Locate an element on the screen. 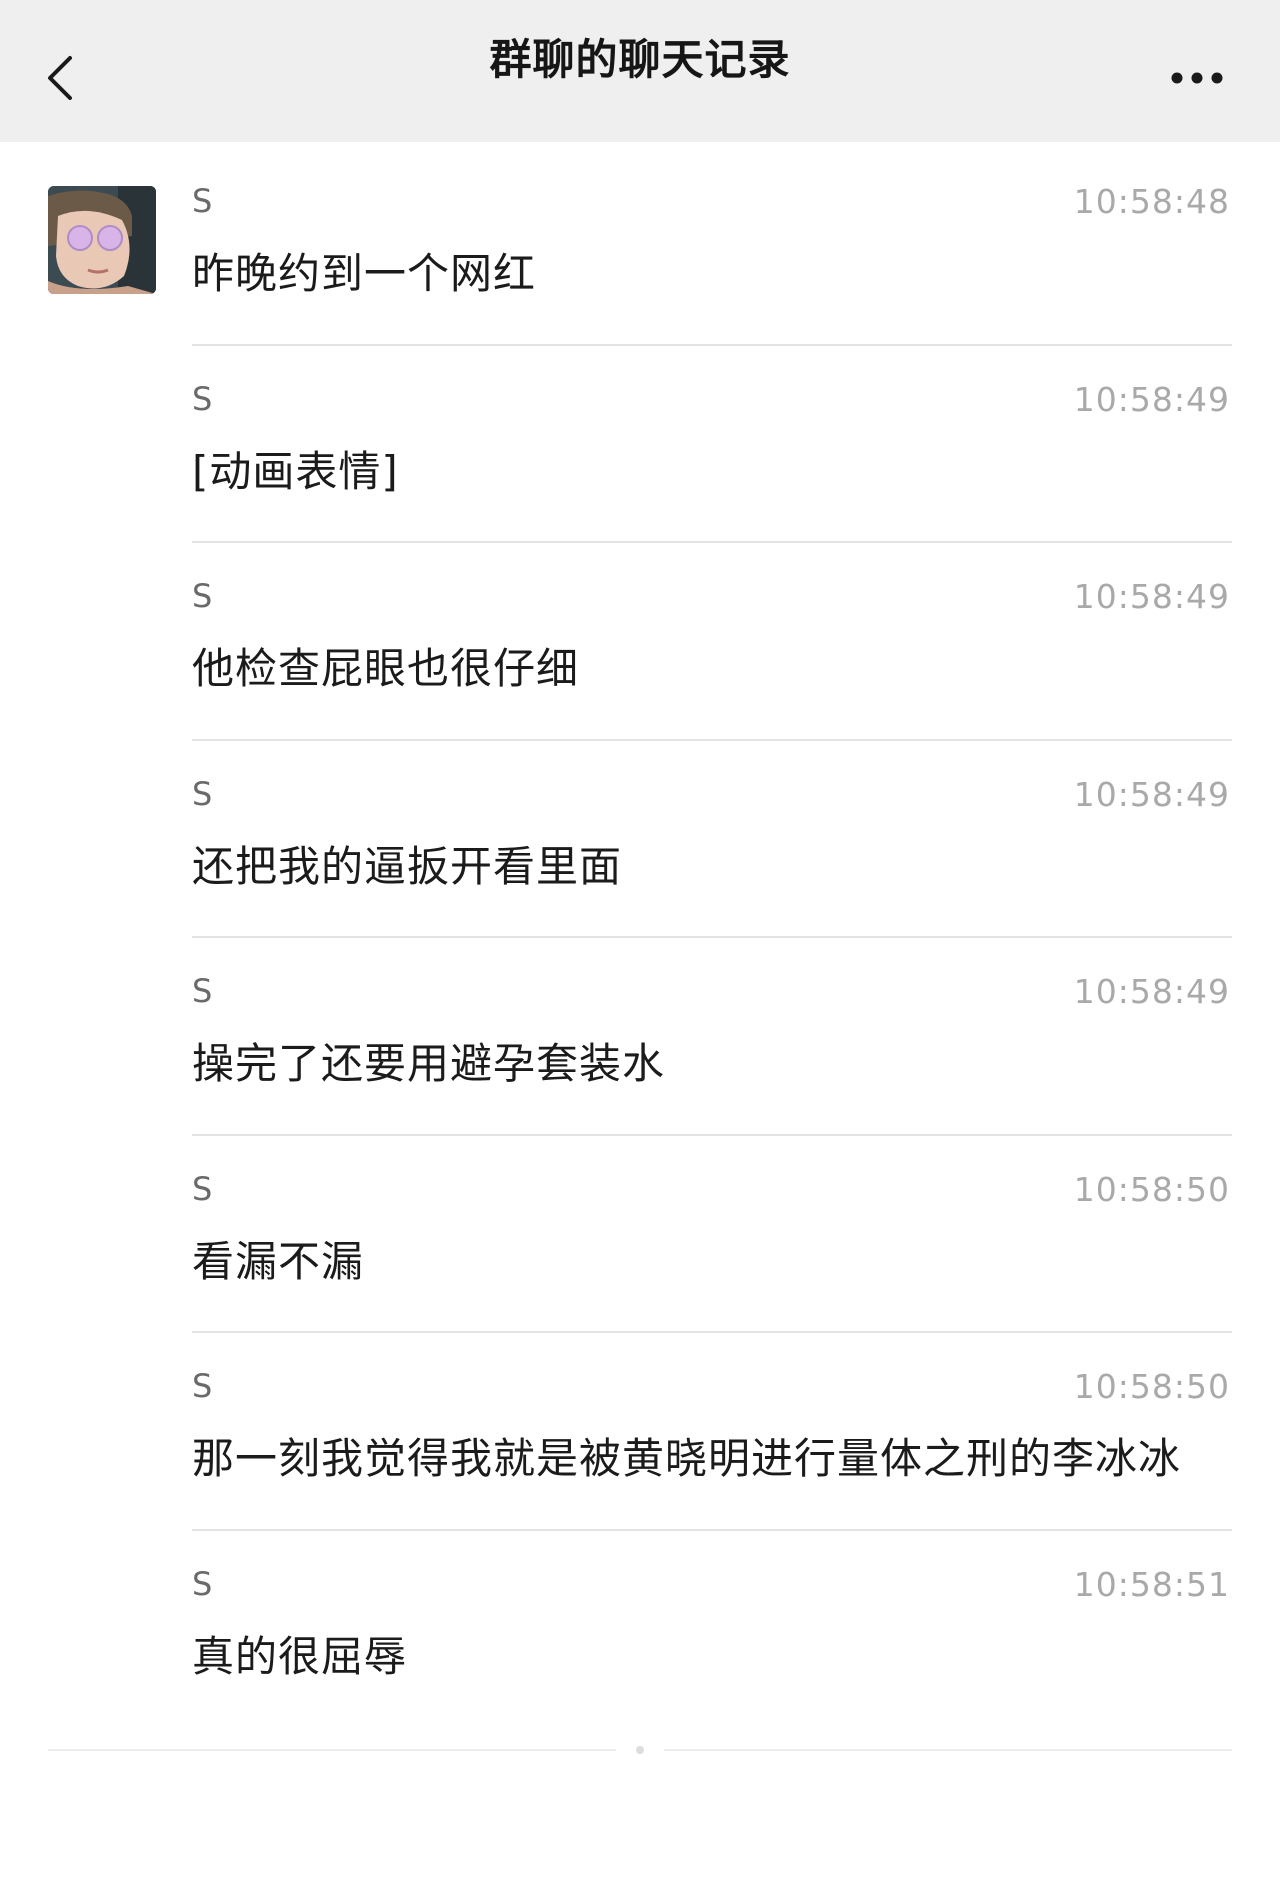 The height and width of the screenshot is (1879, 1280). avatar is located at coordinates (102, 240).